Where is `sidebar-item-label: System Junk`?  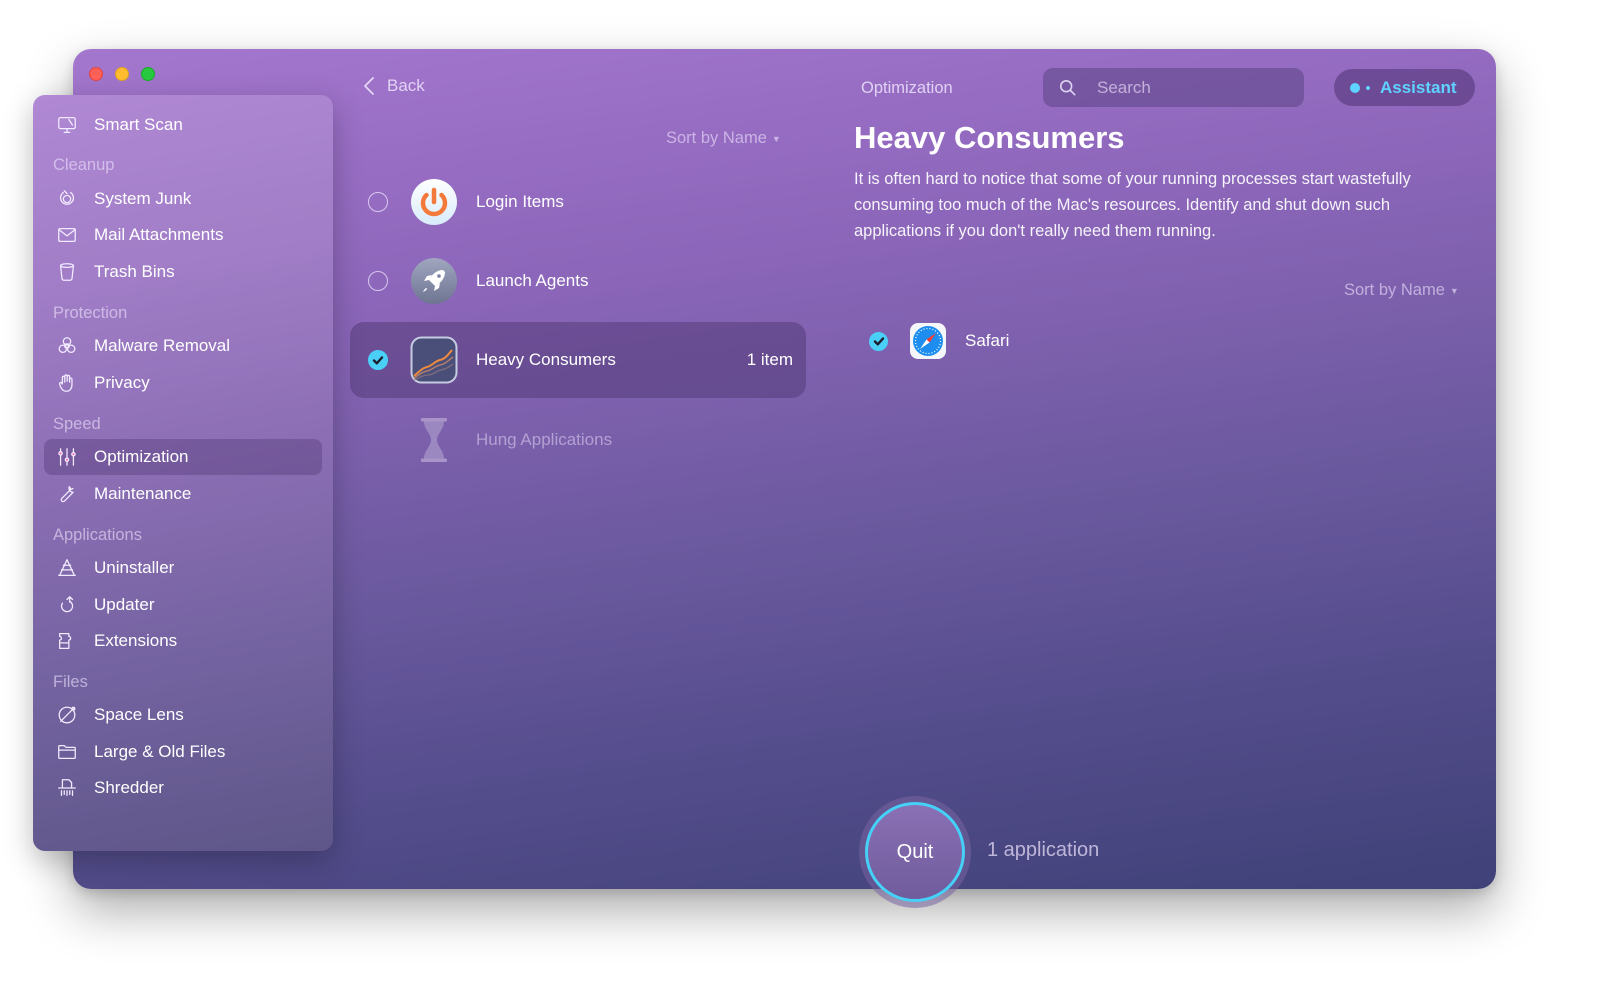 sidebar-item-label: System Junk is located at coordinates (143, 198).